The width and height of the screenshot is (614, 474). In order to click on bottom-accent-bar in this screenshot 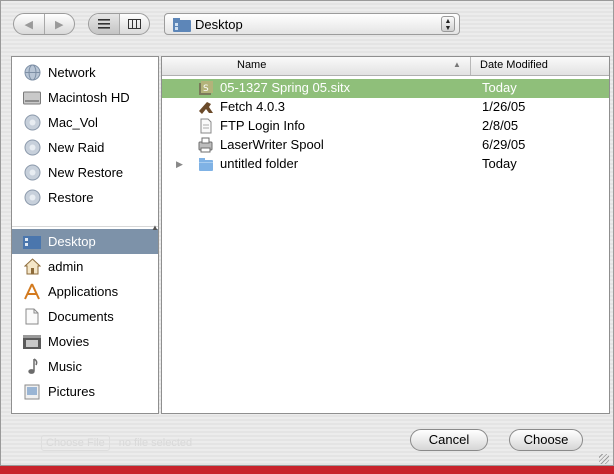, I will do `click(307, 470)`.